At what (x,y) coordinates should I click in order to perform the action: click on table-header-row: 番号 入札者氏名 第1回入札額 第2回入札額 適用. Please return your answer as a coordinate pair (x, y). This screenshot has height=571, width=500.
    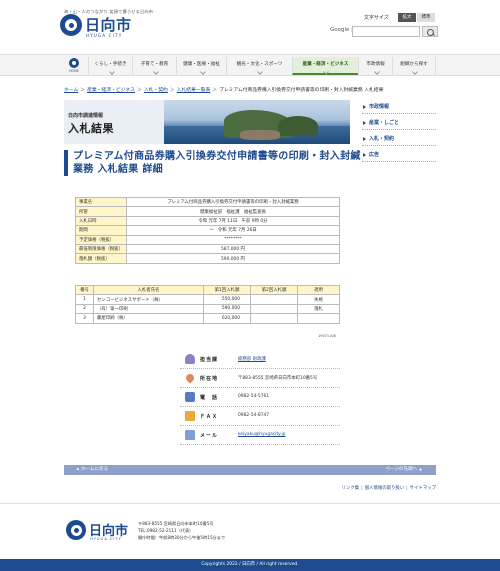
    Looking at the image, I should click on (207, 290).